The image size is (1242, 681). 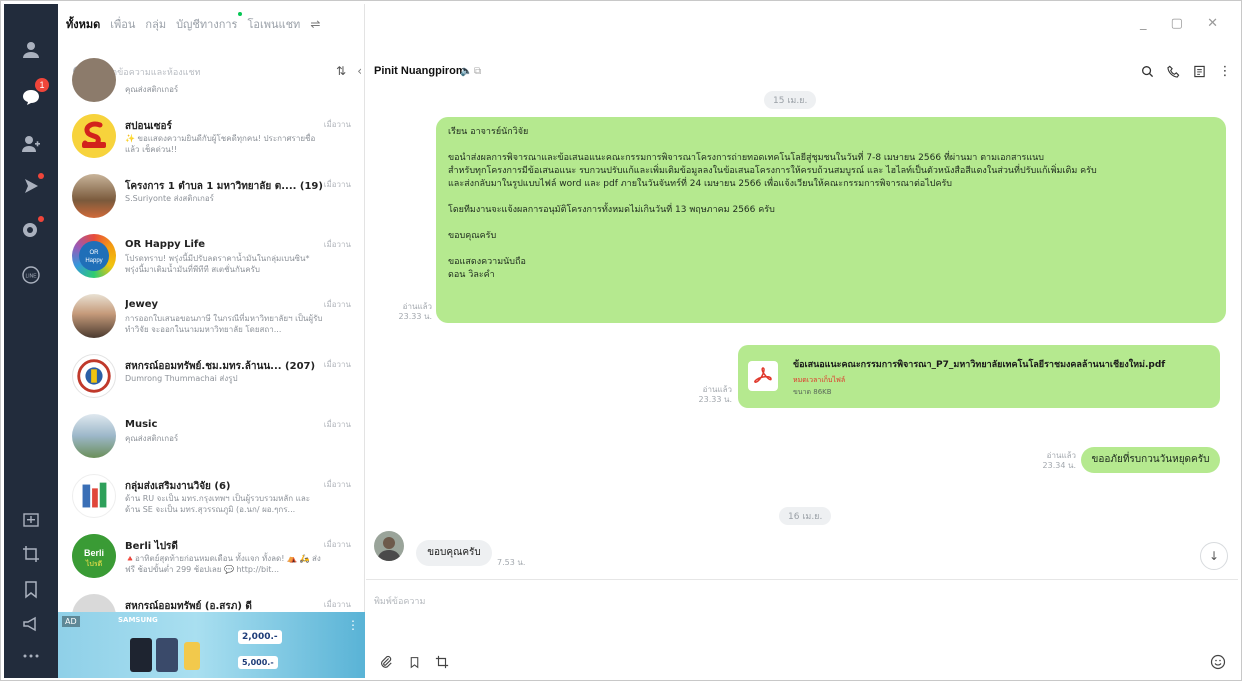 What do you see at coordinates (1218, 662) in the screenshot?
I see `emoji-icon` at bounding box center [1218, 662].